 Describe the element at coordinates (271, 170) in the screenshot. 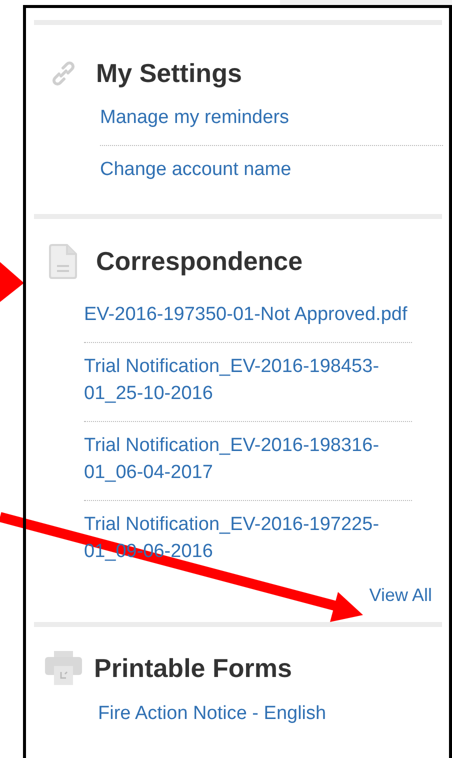

I see `document-link: Change account name` at that location.